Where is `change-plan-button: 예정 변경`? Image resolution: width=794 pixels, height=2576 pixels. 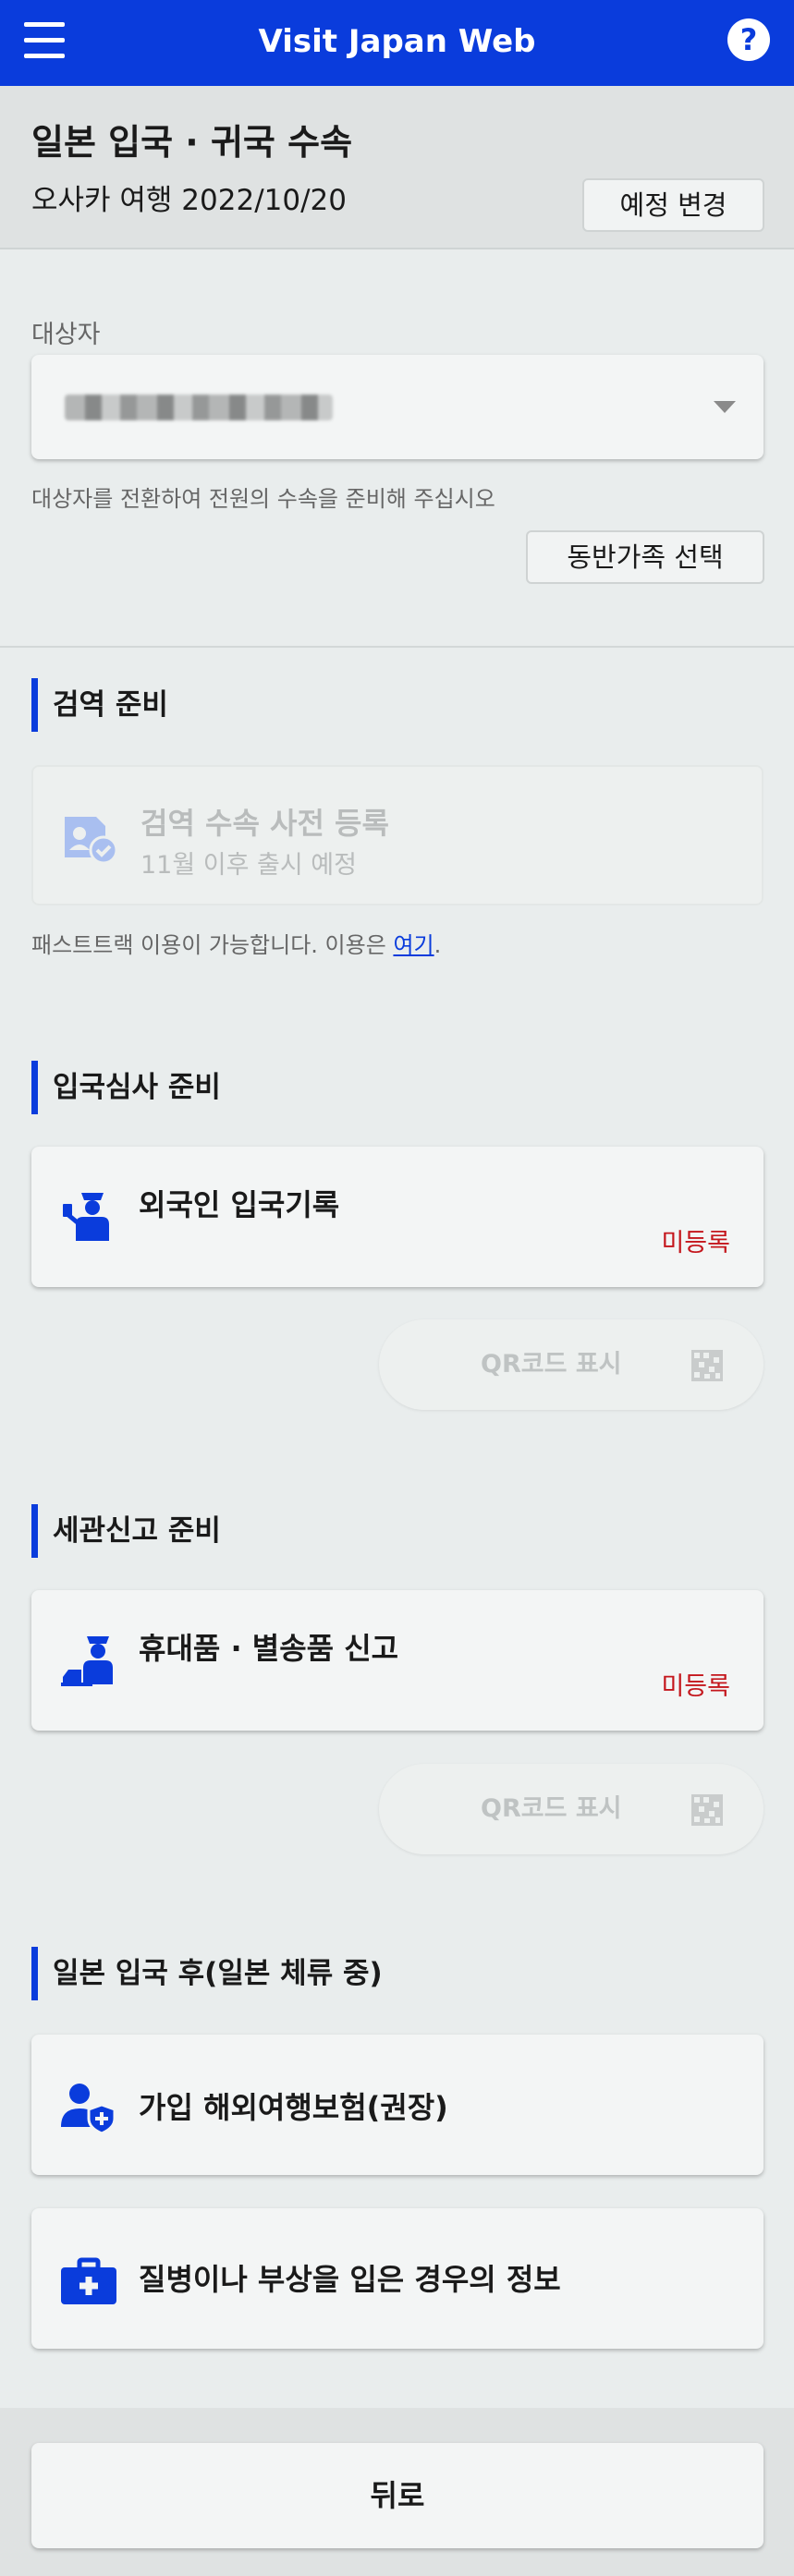 change-plan-button: 예정 변경 is located at coordinates (673, 205).